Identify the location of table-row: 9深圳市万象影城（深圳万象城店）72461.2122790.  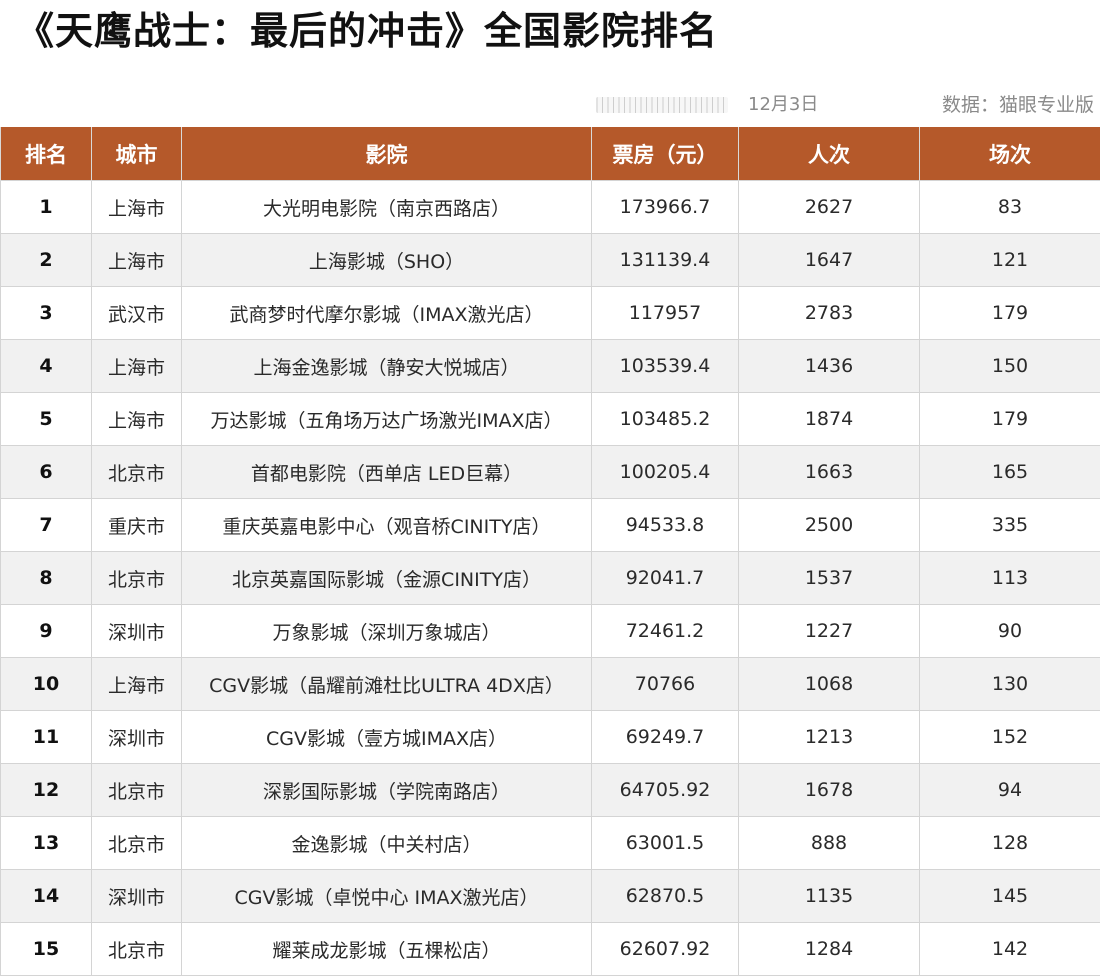
(550, 631).